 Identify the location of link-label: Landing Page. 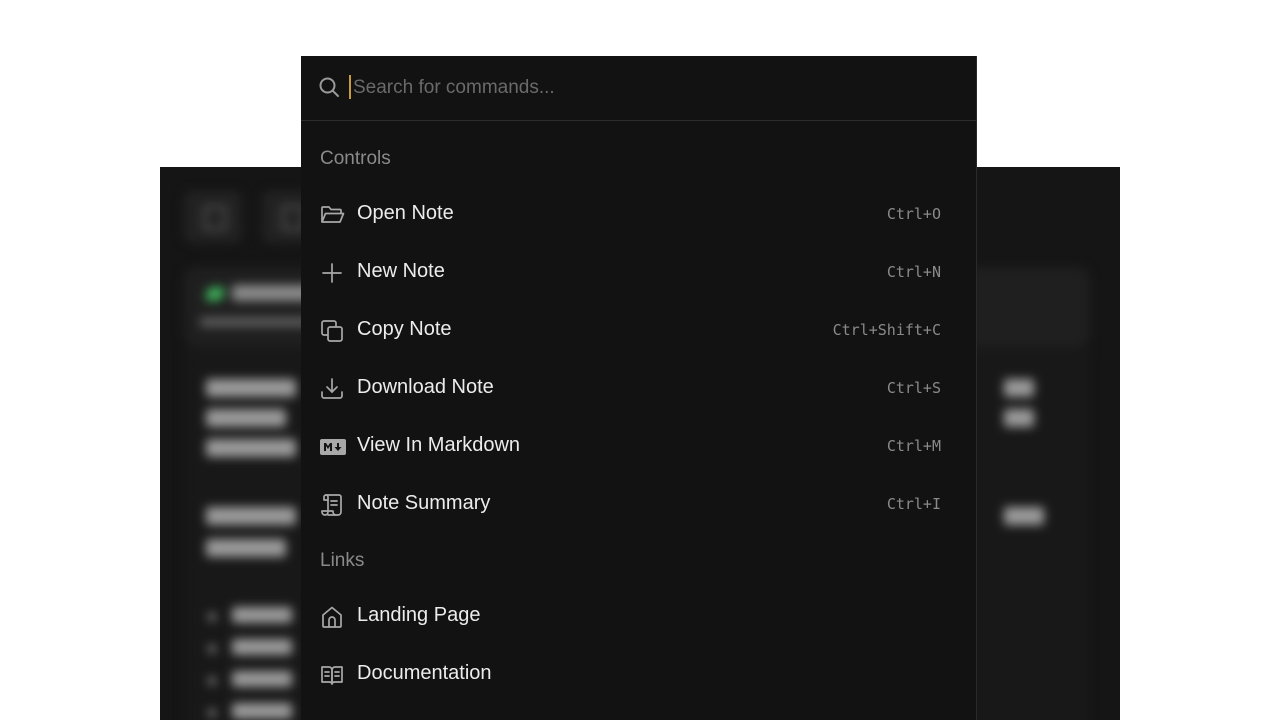
(419, 615).